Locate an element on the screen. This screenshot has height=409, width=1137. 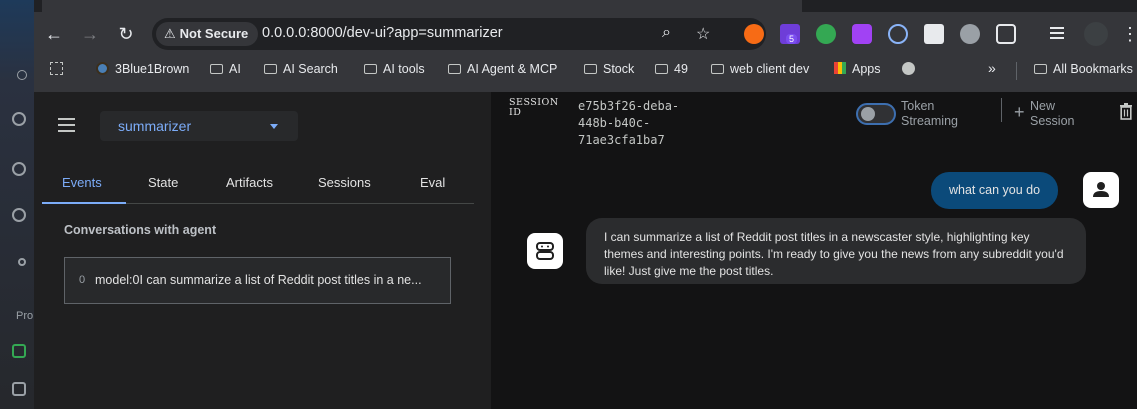
bookmark-star-icon: ☆ is located at coordinates (703, 34).